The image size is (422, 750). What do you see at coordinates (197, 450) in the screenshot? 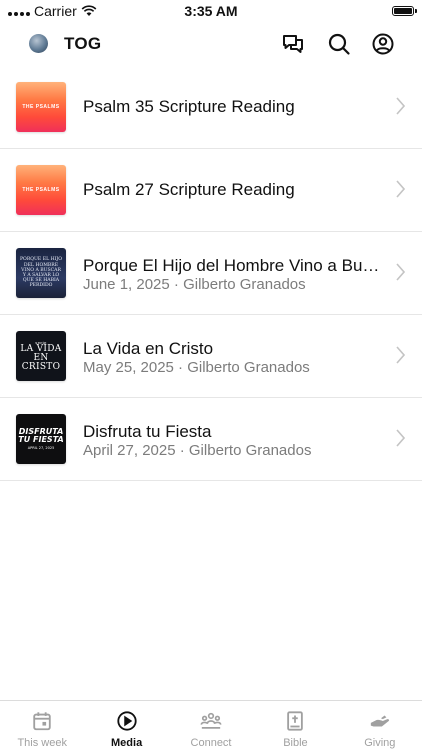
I see `media-subtitle: April 27, 2025 · Gilberto Granados` at bounding box center [197, 450].